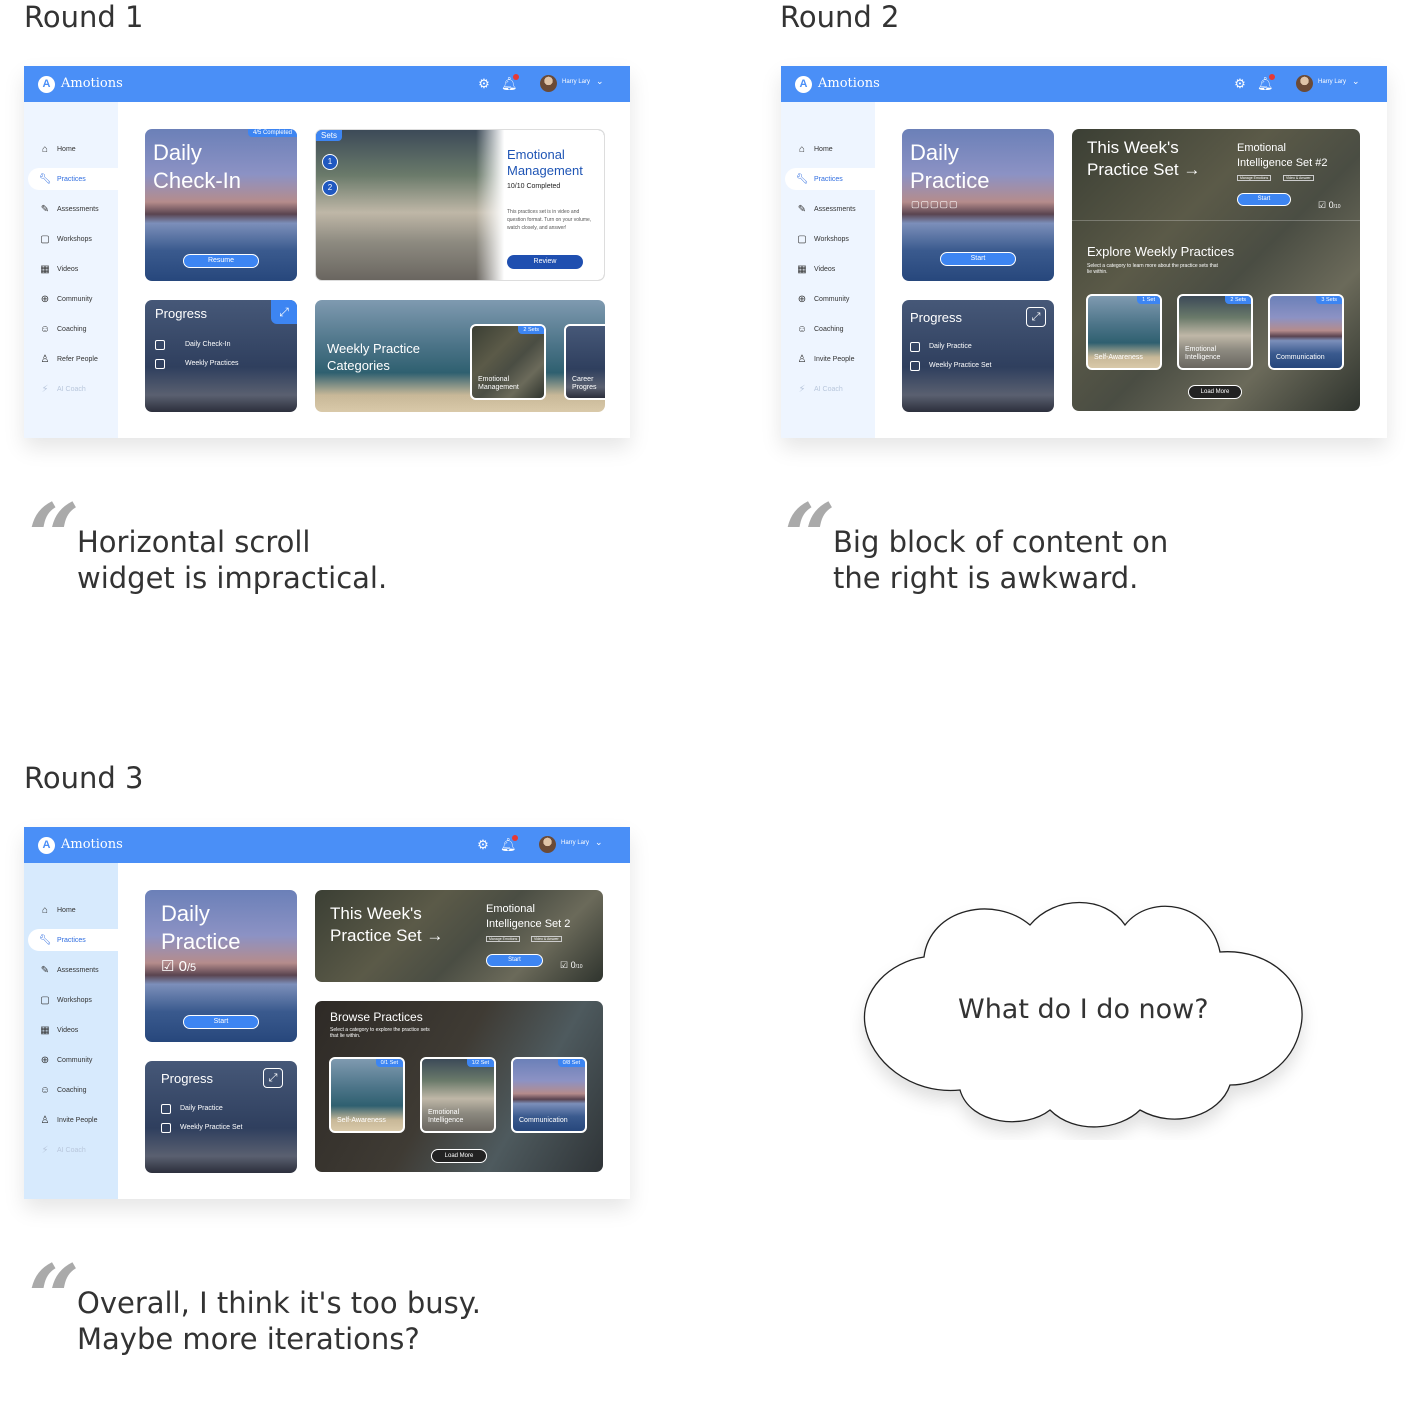 Image resolution: width=1411 pixels, height=1411 pixels. I want to click on film-icon: ▦, so click(45, 269).